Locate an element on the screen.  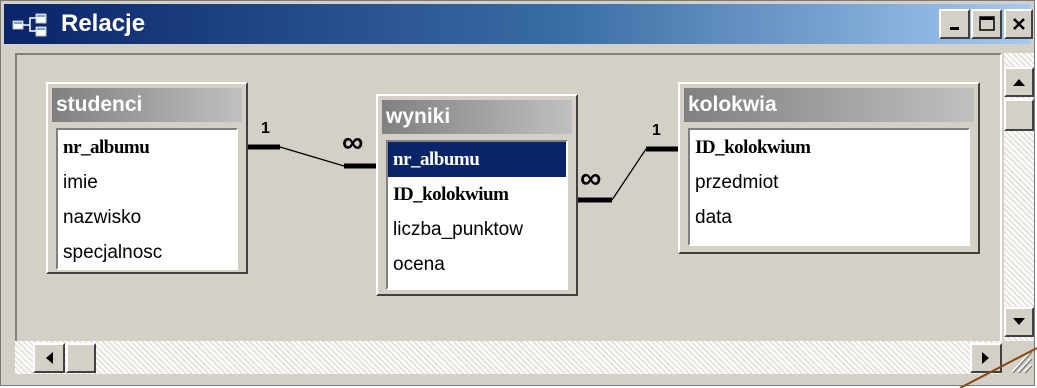
vertical-scroll-thumb is located at coordinates (1019, 115).